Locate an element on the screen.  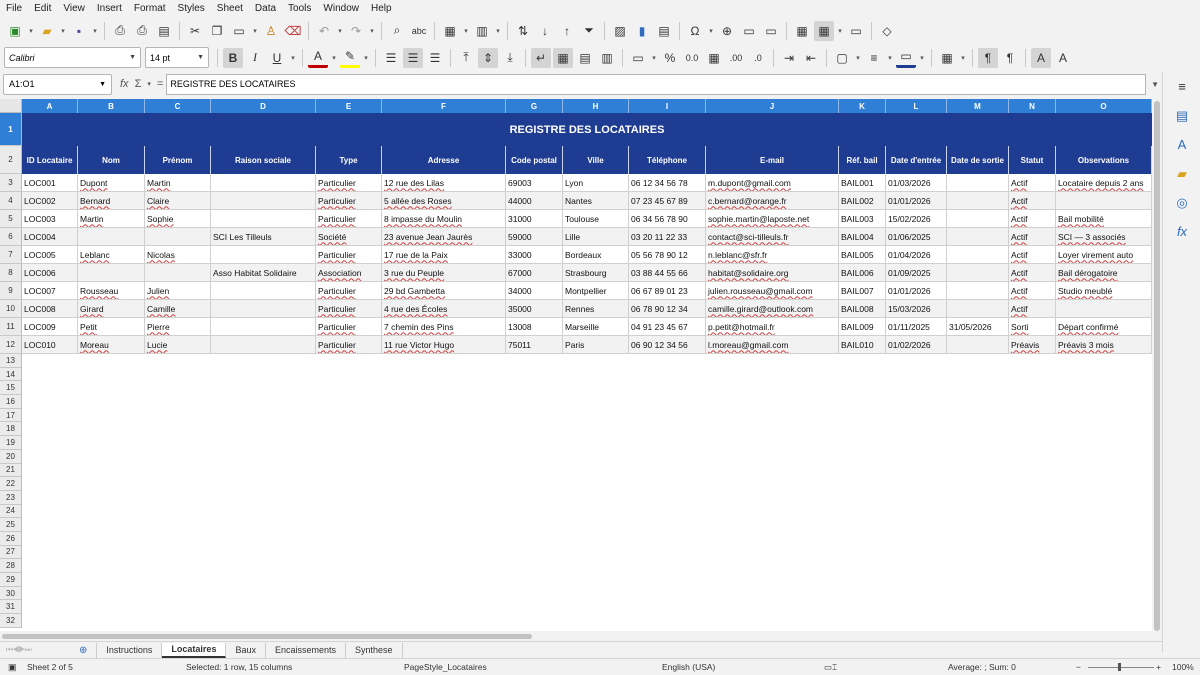
table-cell: 07 23 45 67 89 is located at coordinates (667, 201).